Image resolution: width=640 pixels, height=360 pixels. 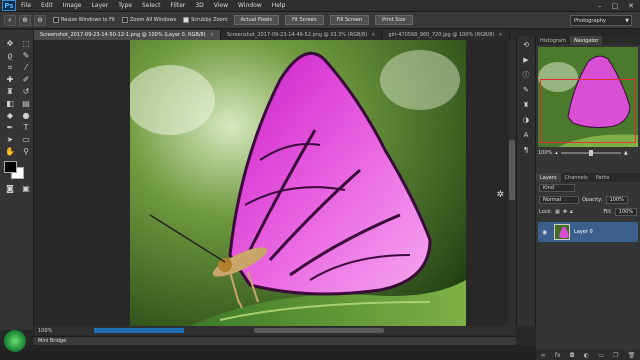 I want to click on menu-3d: 3D, so click(x=199, y=5).